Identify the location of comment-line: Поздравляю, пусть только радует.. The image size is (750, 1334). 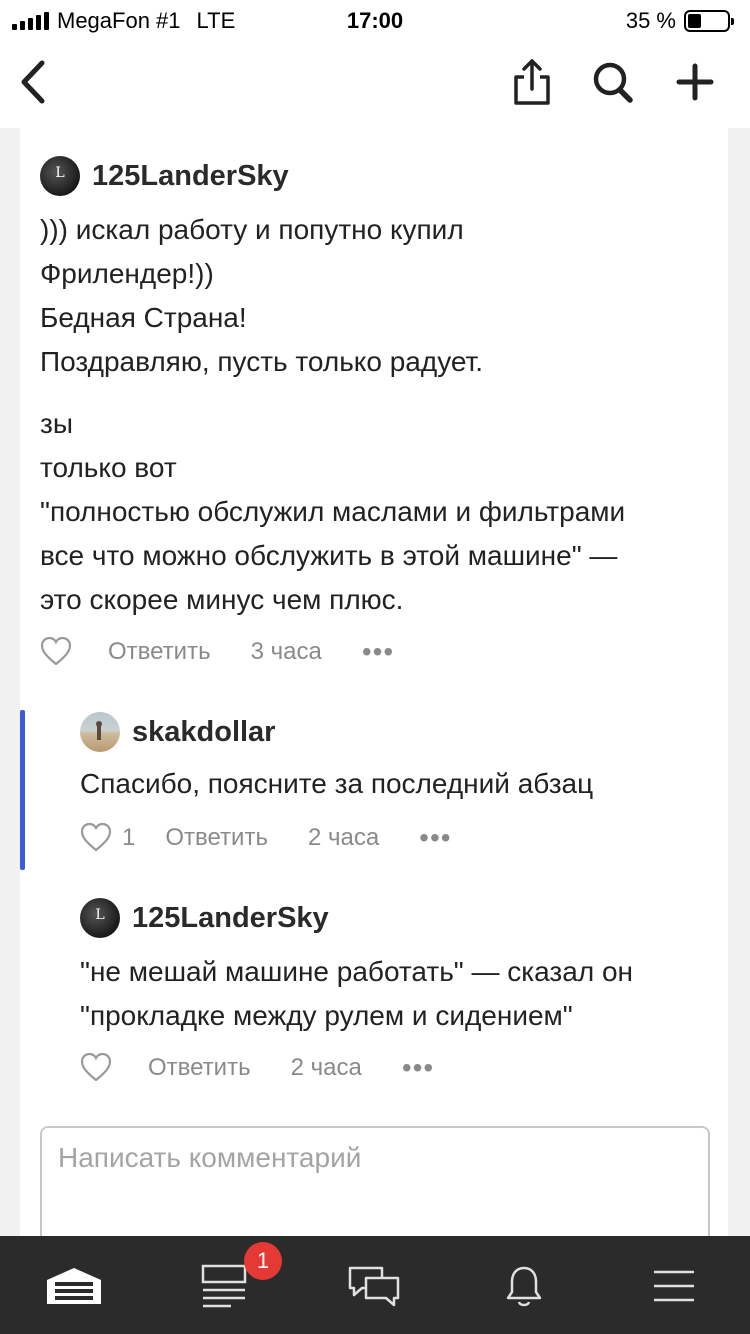
(262, 361).